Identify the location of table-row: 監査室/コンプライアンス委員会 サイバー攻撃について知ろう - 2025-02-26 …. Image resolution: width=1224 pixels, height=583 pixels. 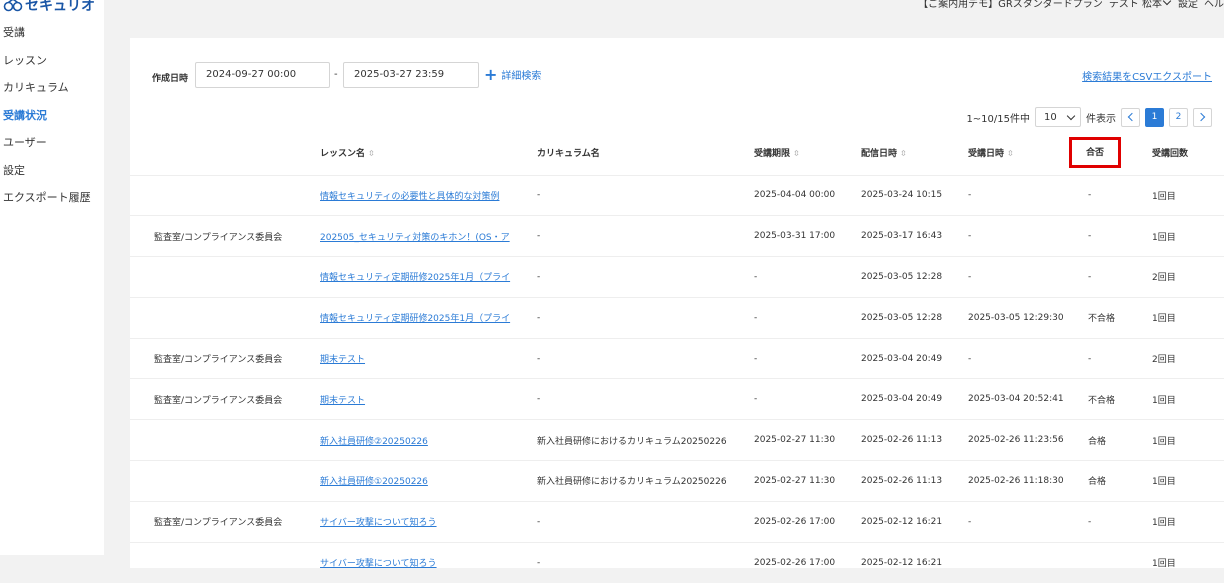
(677, 521).